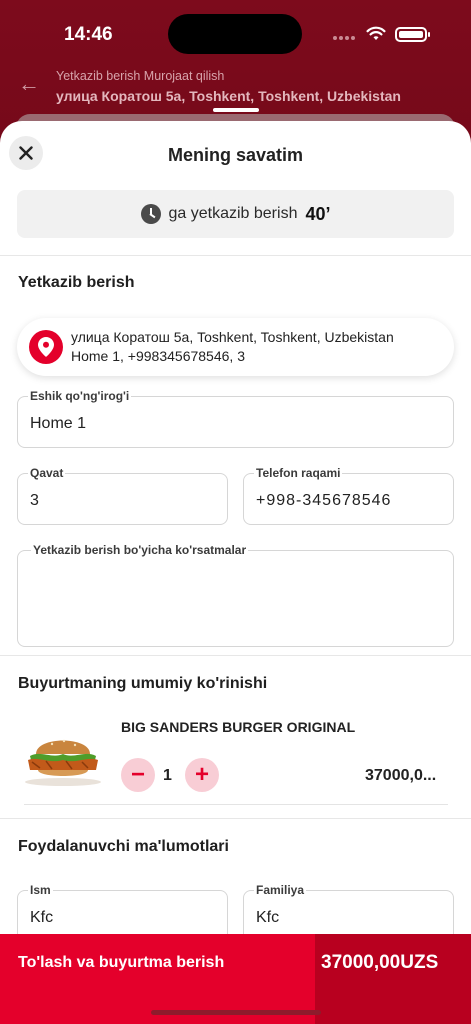 This screenshot has height=1024, width=471. Describe the element at coordinates (280, 890) in the screenshot. I see `last-name-label: Familiya` at that location.